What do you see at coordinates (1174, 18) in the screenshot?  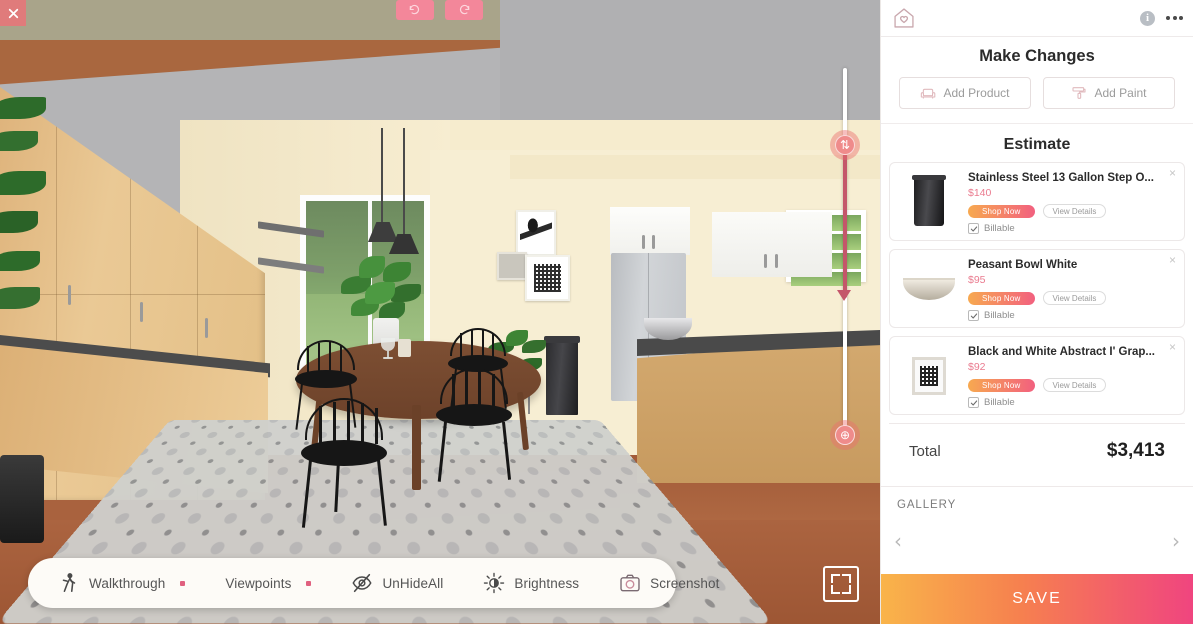 I see `more-options-icon` at bounding box center [1174, 18].